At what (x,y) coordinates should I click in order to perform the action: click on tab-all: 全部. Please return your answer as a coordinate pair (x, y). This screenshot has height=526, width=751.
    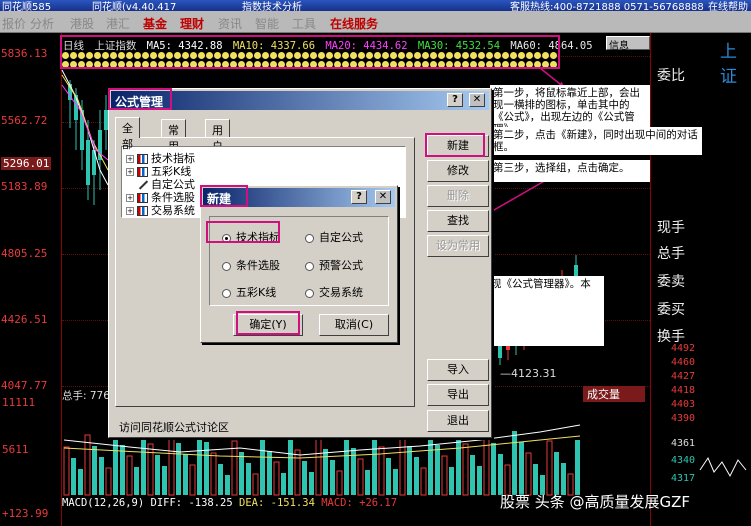
    Looking at the image, I should click on (127, 134).